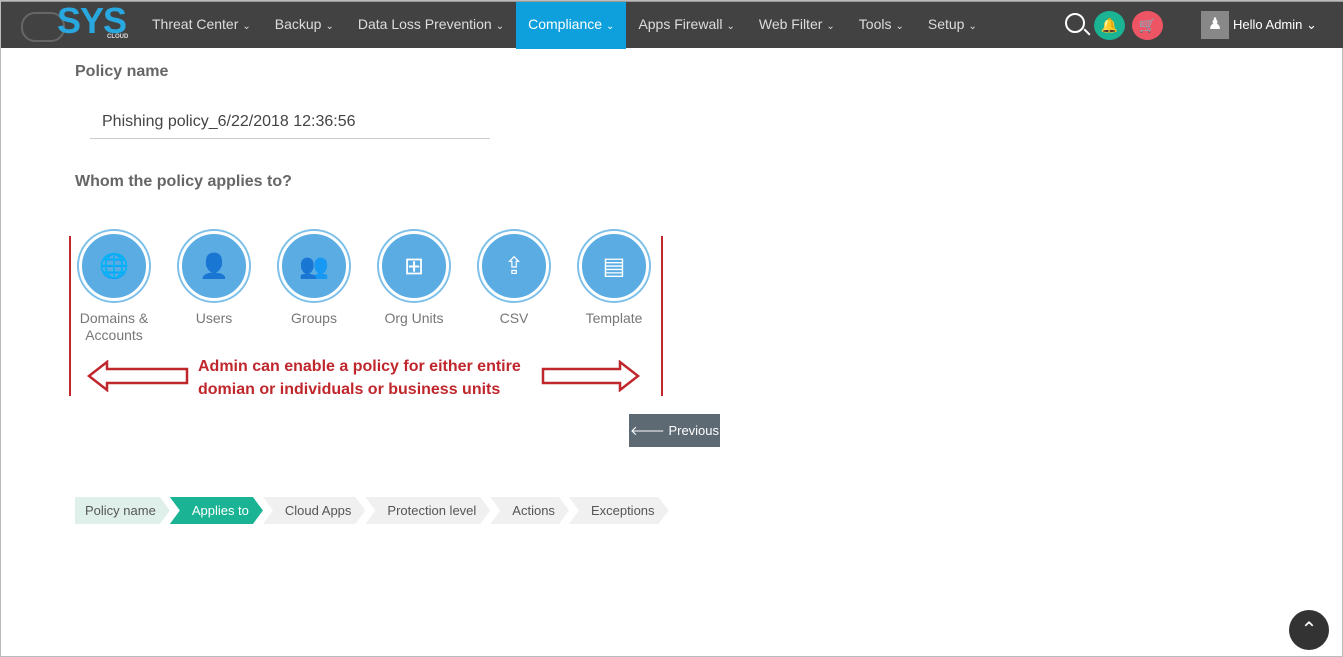  I want to click on applies-option-csv: ⇪ CSV, so click(514, 279).